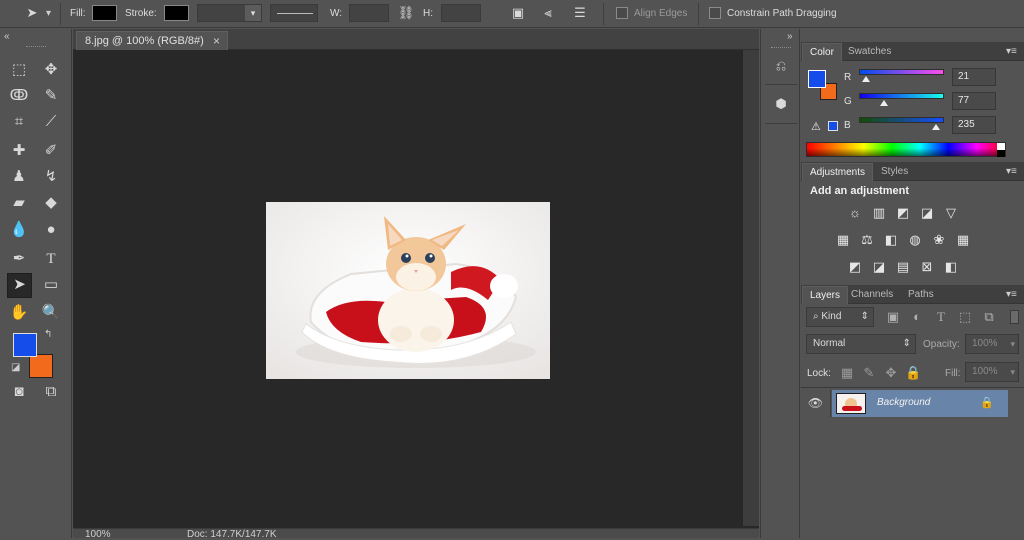  Describe the element at coordinates (216, 41) in the screenshot. I see `close-icon: ×` at that location.